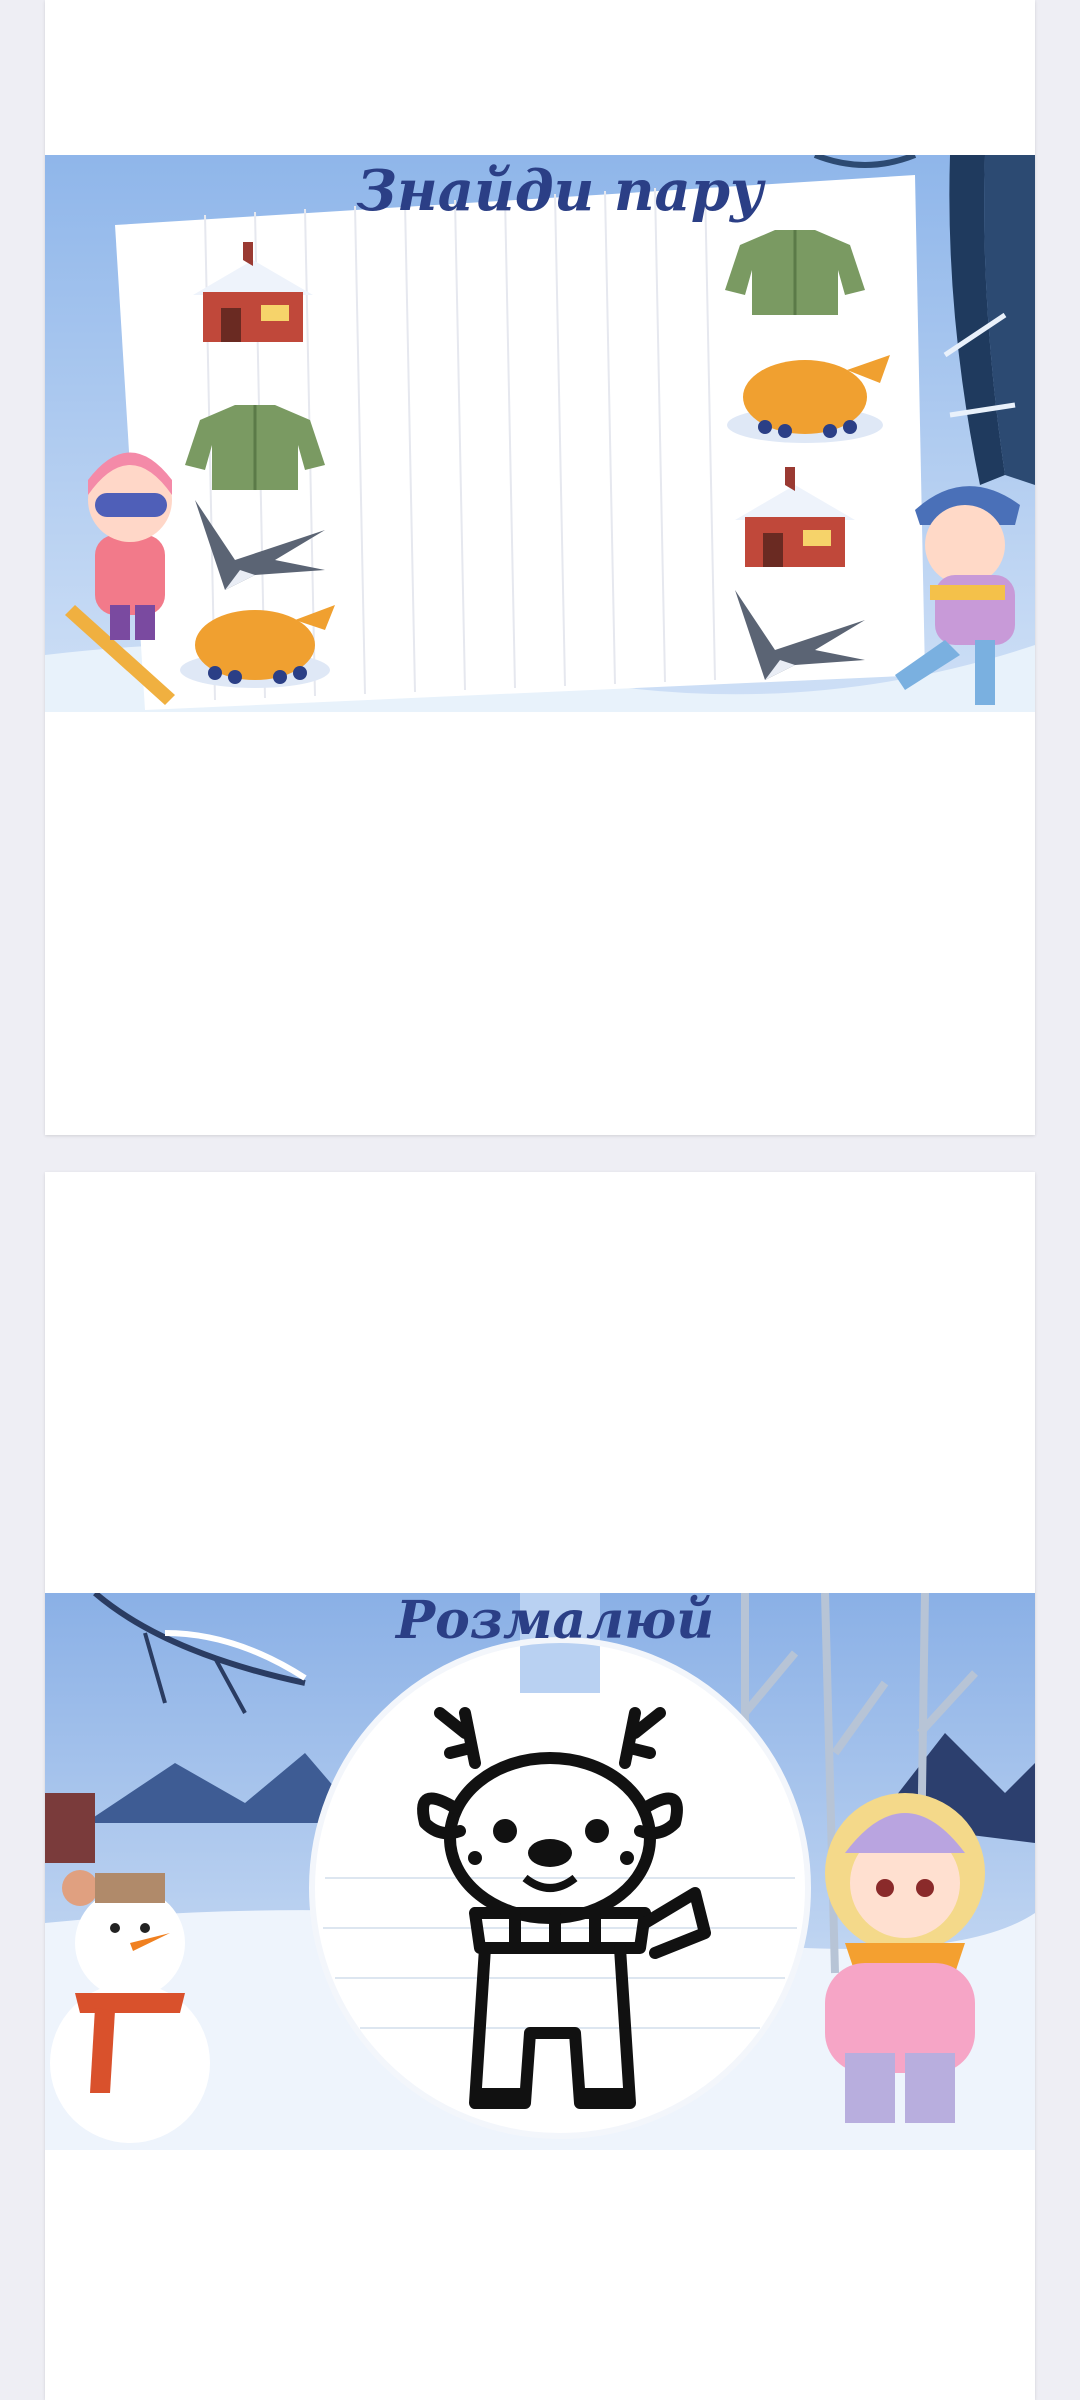  Describe the element at coordinates (70, 1828) in the screenshot. I see `house-icon` at that location.